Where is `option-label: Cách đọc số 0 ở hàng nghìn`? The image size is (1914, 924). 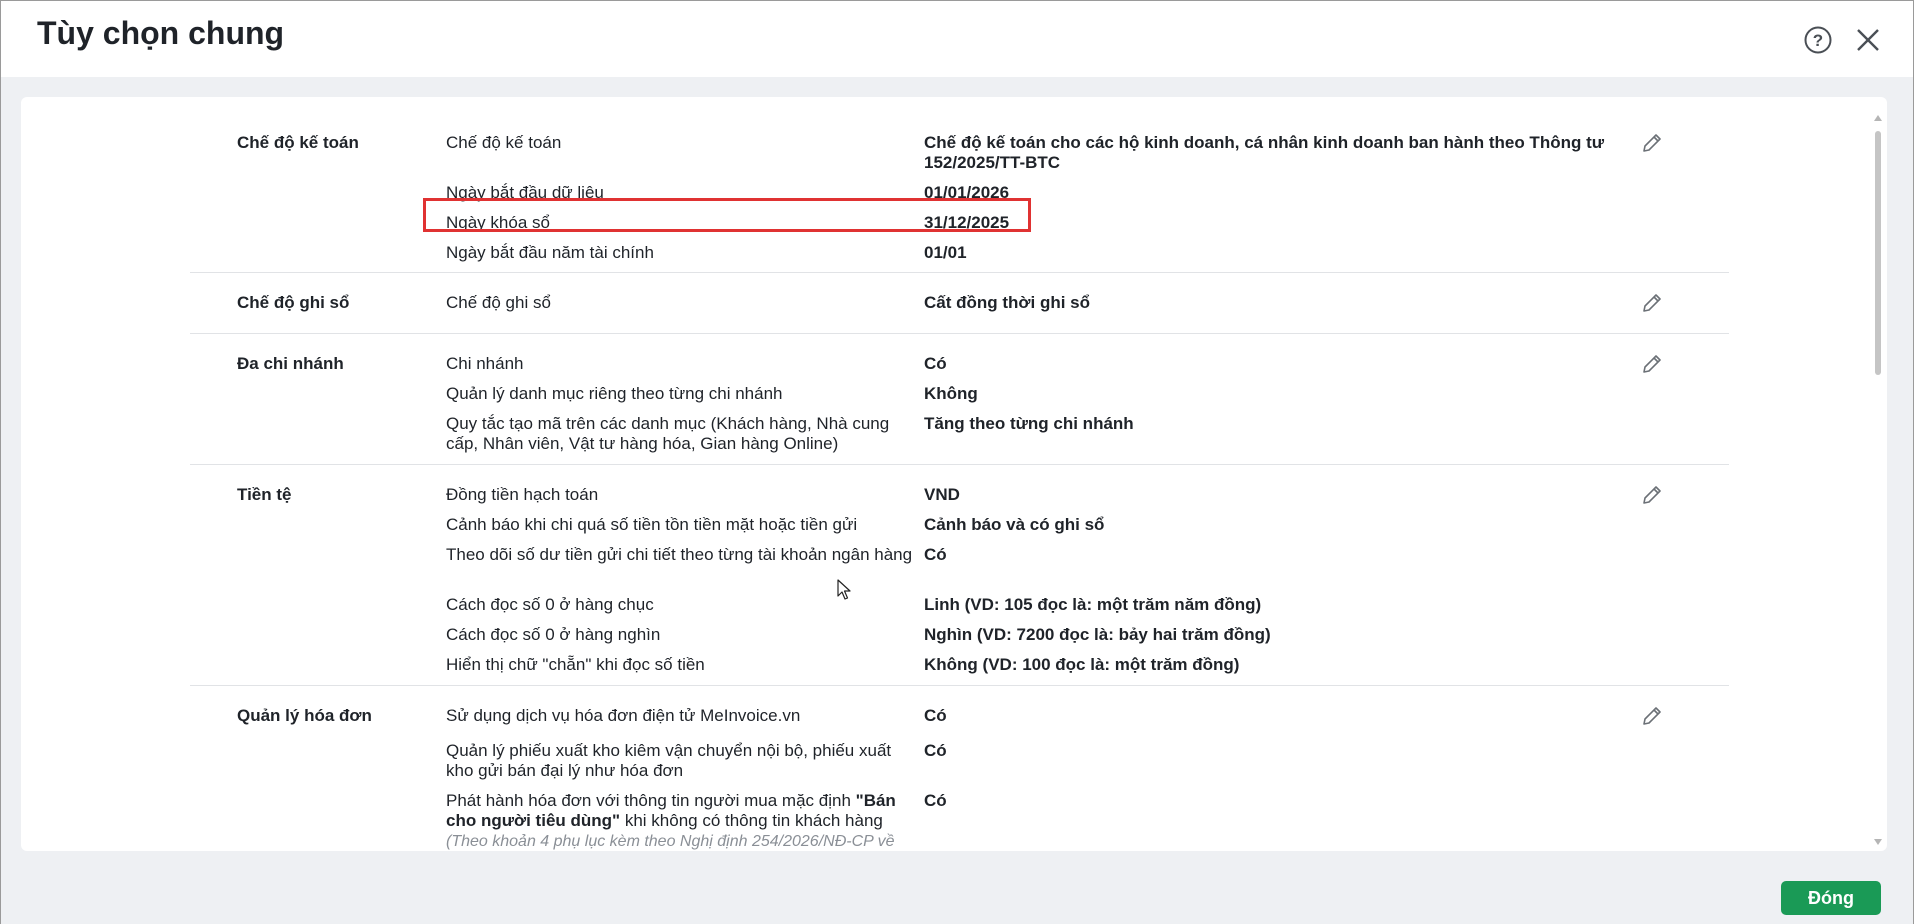 option-label: Cách đọc số 0 ở hàng nghìn is located at coordinates (553, 634).